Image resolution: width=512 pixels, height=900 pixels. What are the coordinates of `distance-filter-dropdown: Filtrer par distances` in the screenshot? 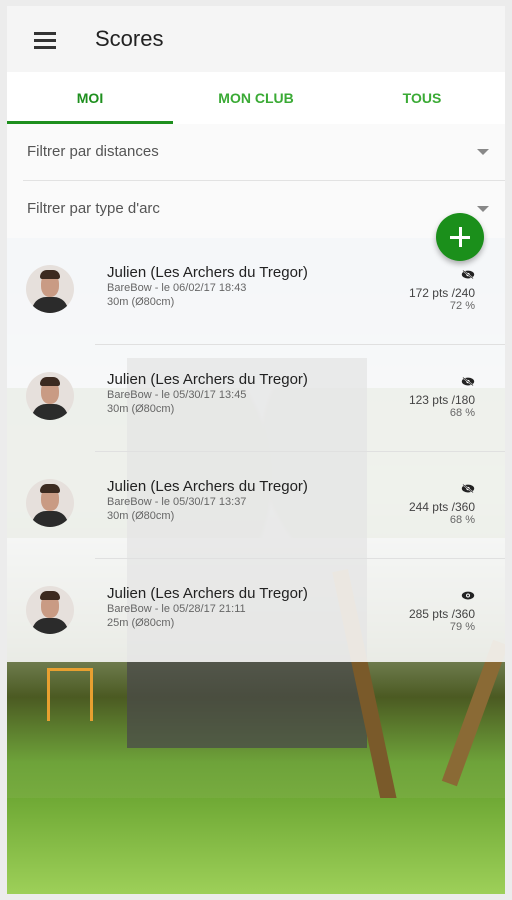 It's located at (256, 152).